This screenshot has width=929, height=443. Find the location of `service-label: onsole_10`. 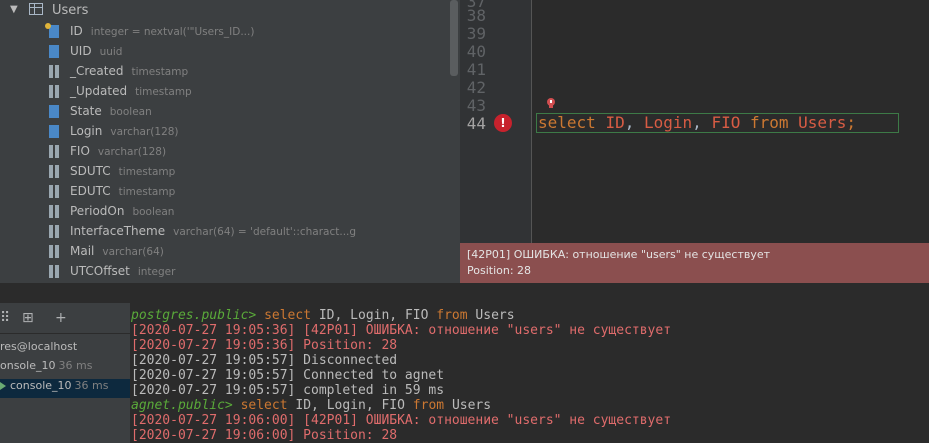

service-label: onsole_10 is located at coordinates (28, 365).